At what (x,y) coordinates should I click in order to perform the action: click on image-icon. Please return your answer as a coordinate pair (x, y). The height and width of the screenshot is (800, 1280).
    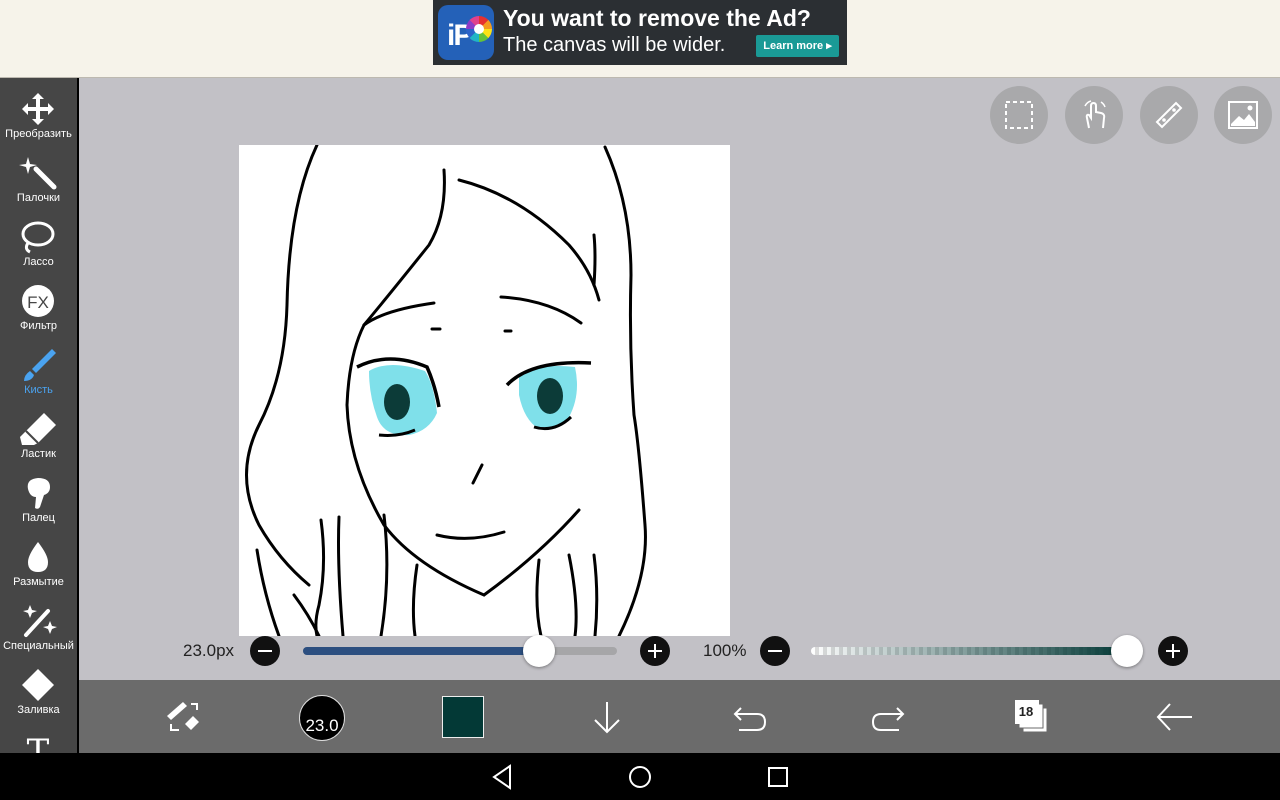
    Looking at the image, I should click on (1243, 115).